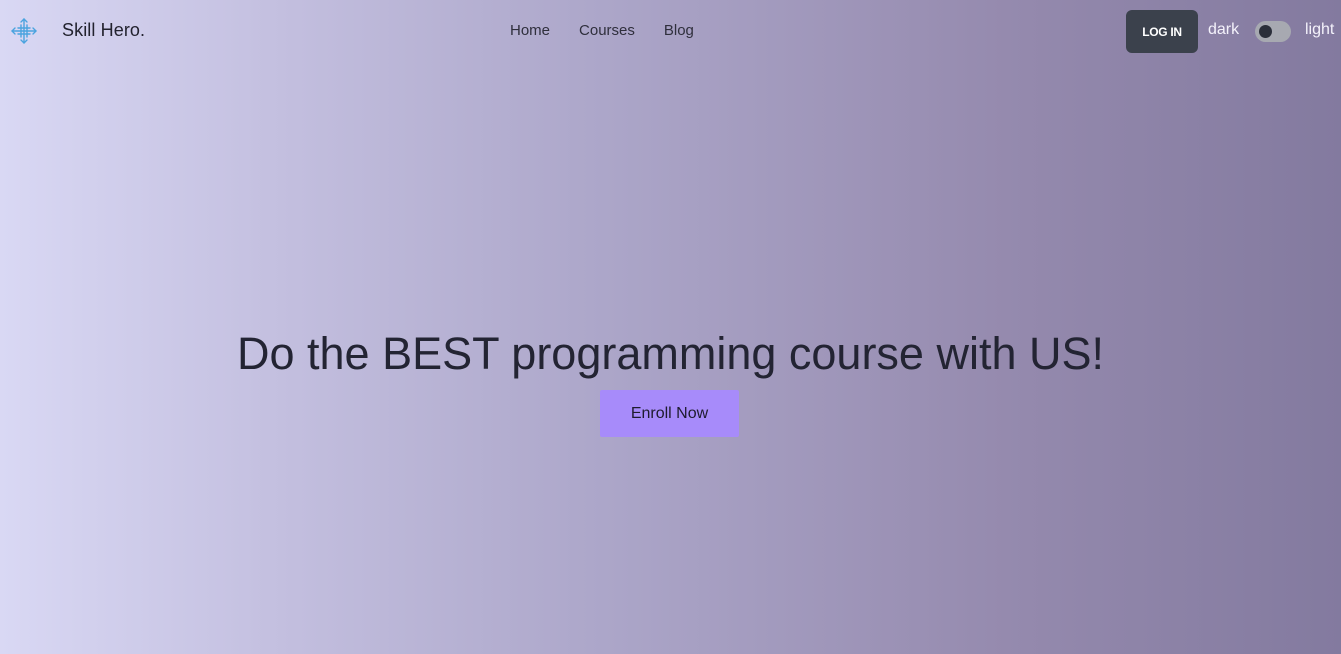  What do you see at coordinates (679, 30) in the screenshot?
I see `nav-link-blog: Blog` at bounding box center [679, 30].